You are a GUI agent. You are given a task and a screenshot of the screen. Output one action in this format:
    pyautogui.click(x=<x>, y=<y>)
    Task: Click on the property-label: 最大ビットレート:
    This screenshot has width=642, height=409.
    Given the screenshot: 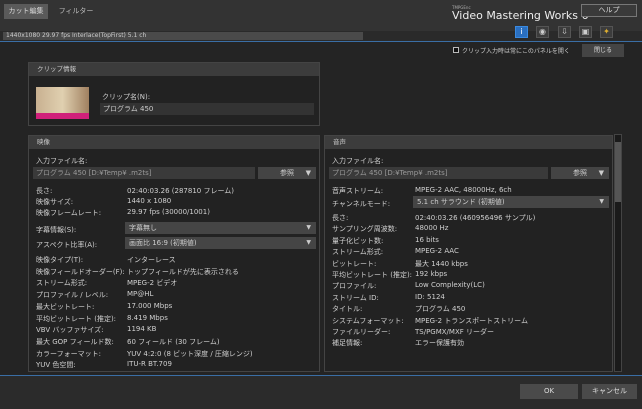 What is the action you would take?
    pyautogui.click(x=65, y=306)
    